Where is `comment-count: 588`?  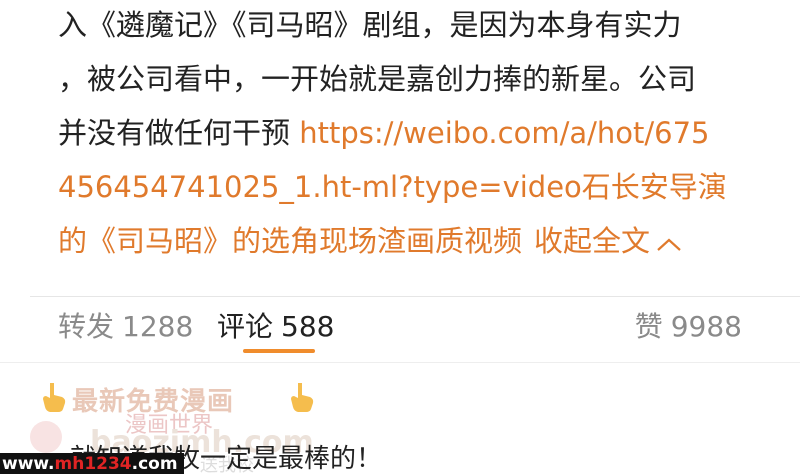
comment-count: 588 is located at coordinates (308, 326).